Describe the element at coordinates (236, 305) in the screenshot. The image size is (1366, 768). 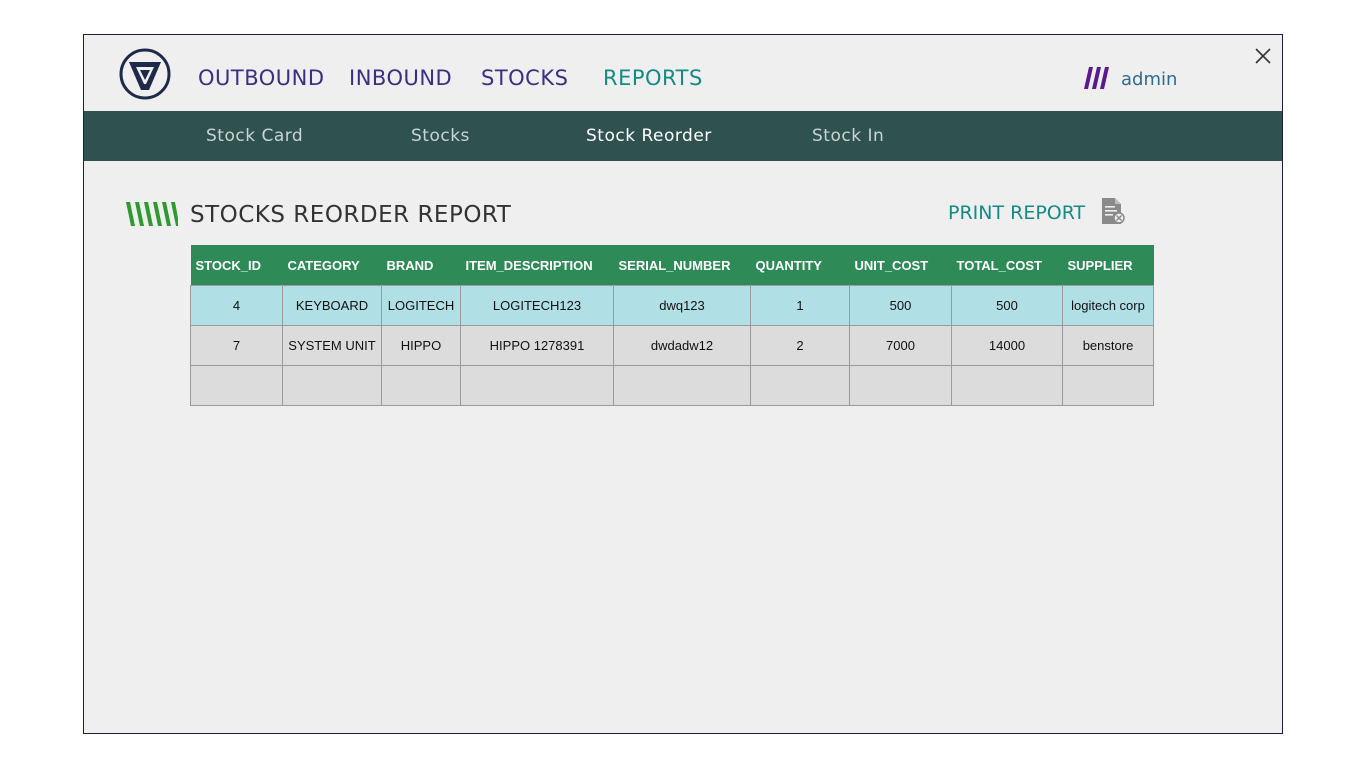
I see `table-cell: 4` at that location.